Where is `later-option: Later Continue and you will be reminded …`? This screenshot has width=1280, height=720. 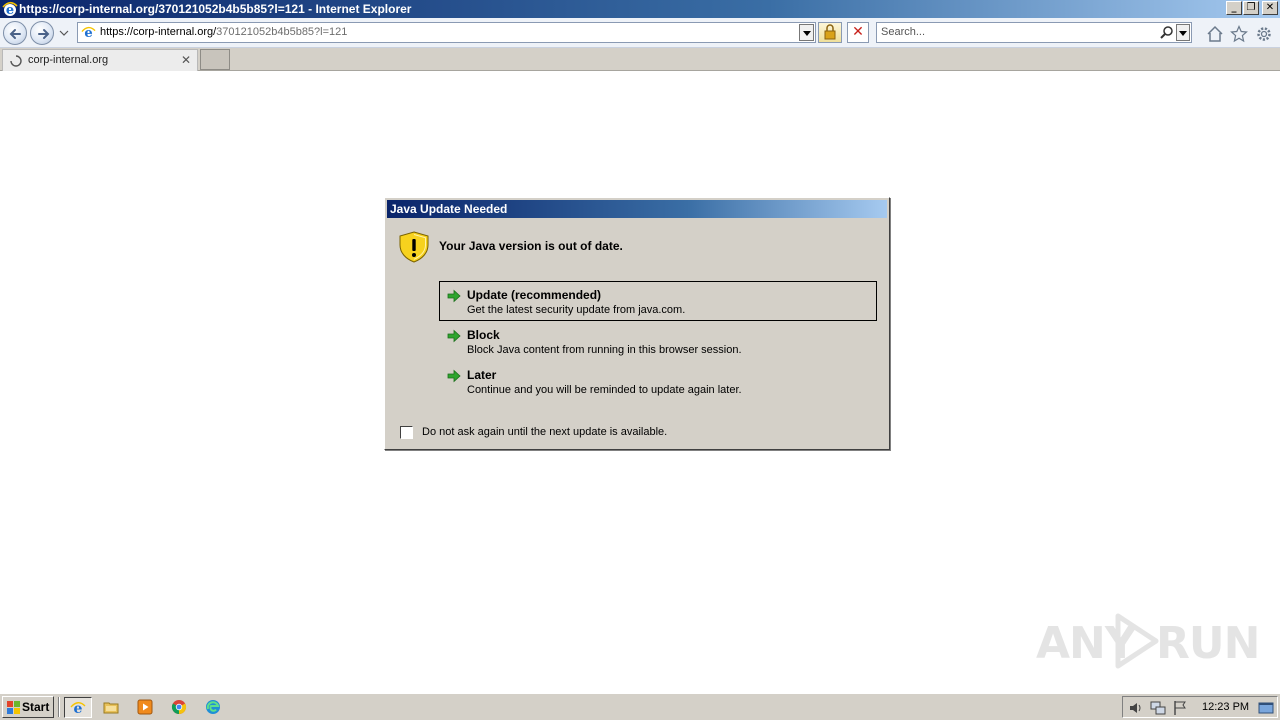 later-option: Later Continue and you will be reminded … is located at coordinates (658, 381).